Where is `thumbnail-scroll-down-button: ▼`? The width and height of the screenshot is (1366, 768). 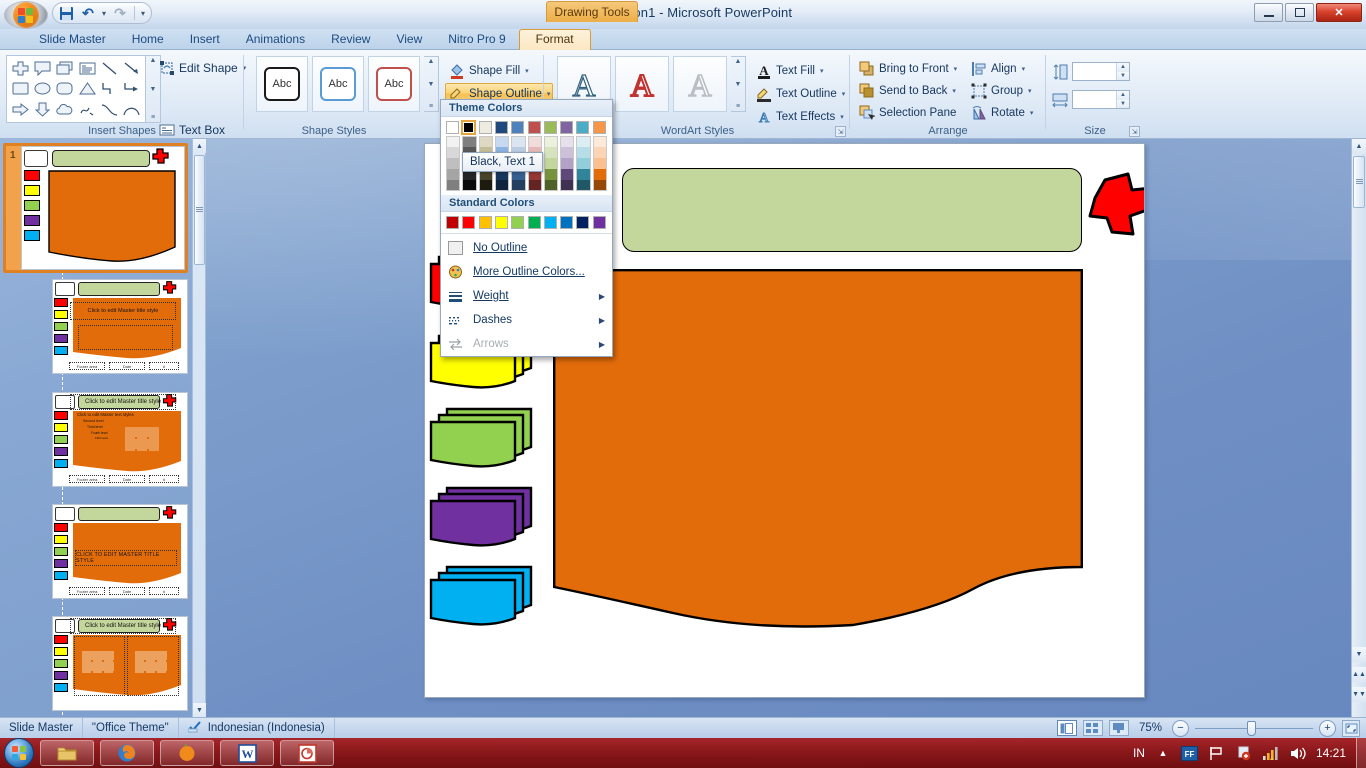 thumbnail-scroll-down-button: ▼ is located at coordinates (199, 710).